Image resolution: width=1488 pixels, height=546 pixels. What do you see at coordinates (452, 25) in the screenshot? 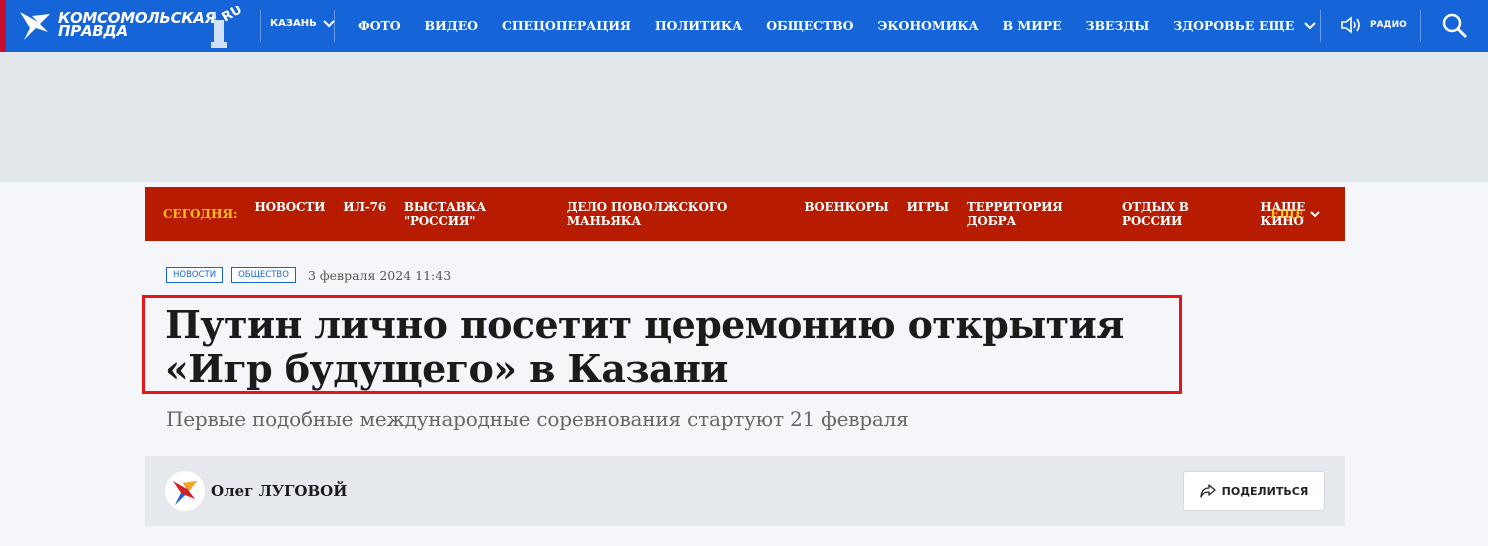
I see `nav-item-video: ВИДЕО` at bounding box center [452, 25].